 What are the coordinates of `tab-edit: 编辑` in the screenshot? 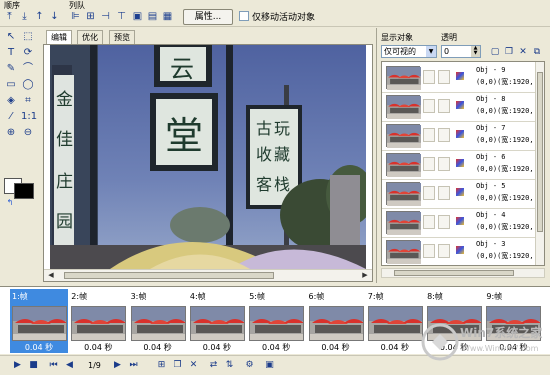 It's located at (59, 37).